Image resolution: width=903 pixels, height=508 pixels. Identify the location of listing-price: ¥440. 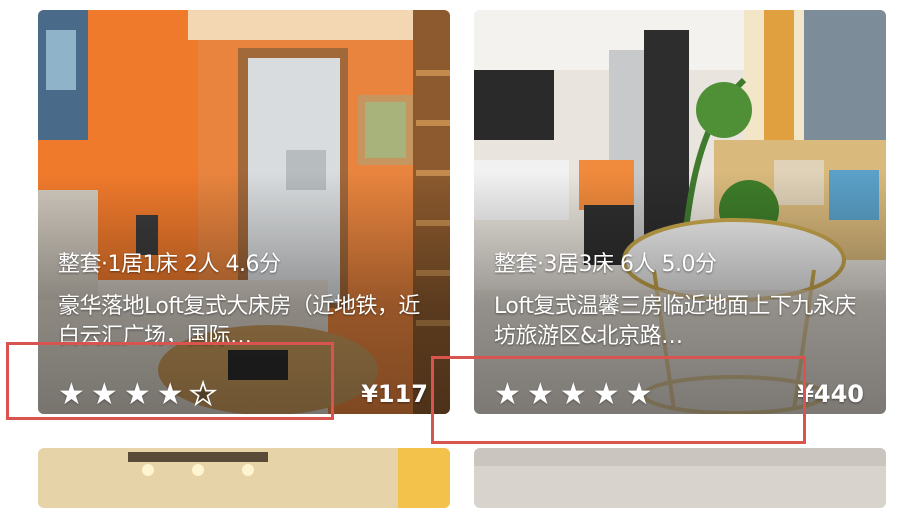
(830, 394).